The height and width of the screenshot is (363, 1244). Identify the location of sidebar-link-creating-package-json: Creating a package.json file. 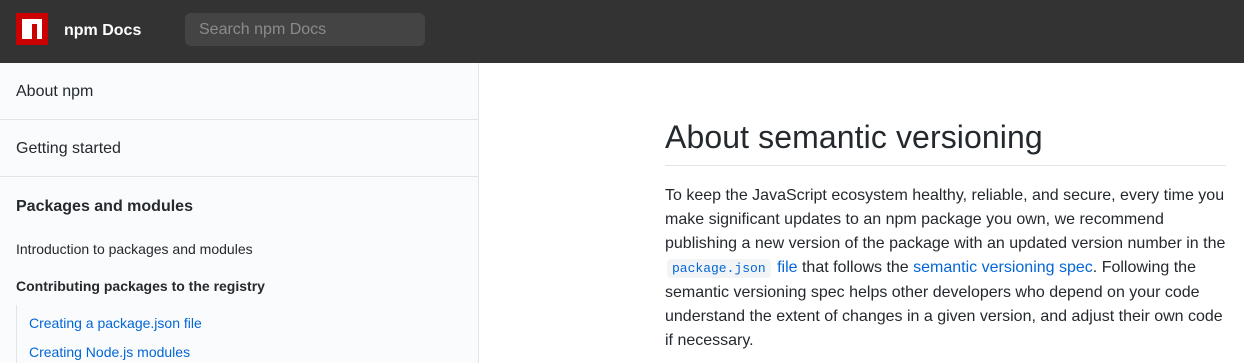
(115, 323).